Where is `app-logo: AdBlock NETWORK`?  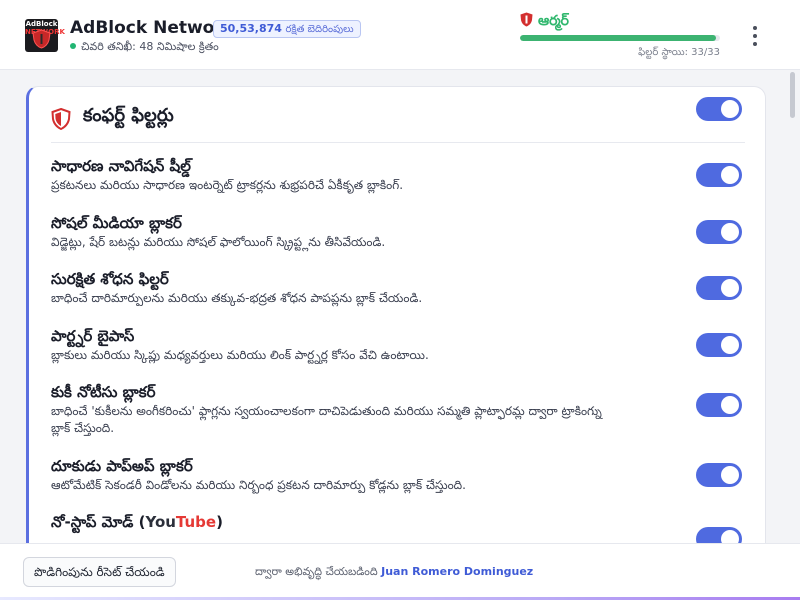
app-logo: AdBlock NETWORK is located at coordinates (45, 35).